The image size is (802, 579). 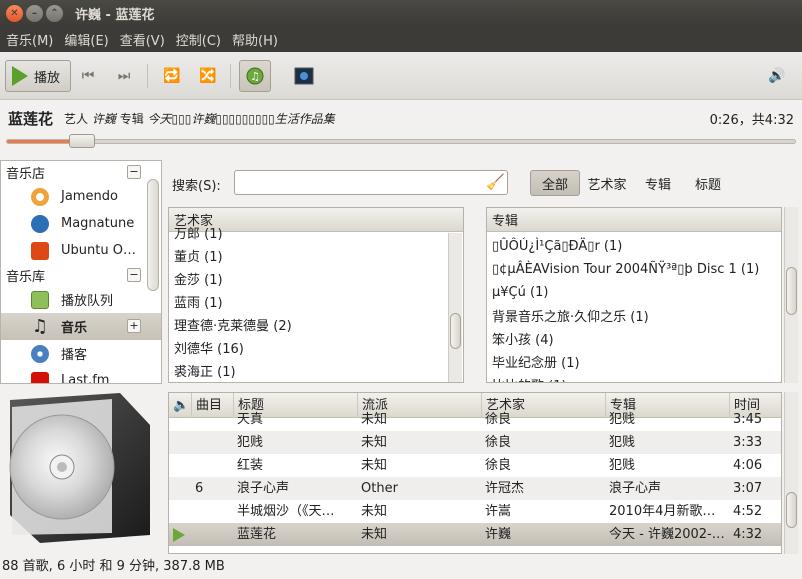 I want to click on add-playlist-icon: +, so click(x=134, y=326).